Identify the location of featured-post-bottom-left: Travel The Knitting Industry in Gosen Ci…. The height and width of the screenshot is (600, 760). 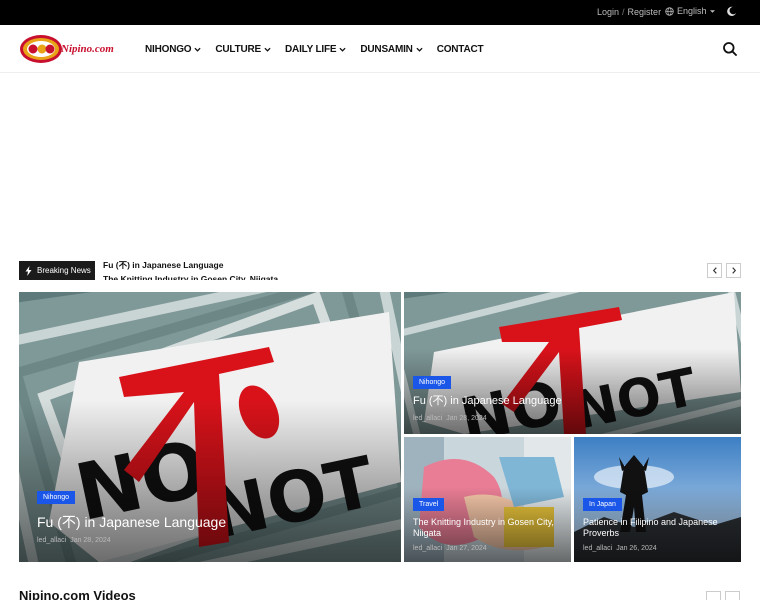
(487, 499).